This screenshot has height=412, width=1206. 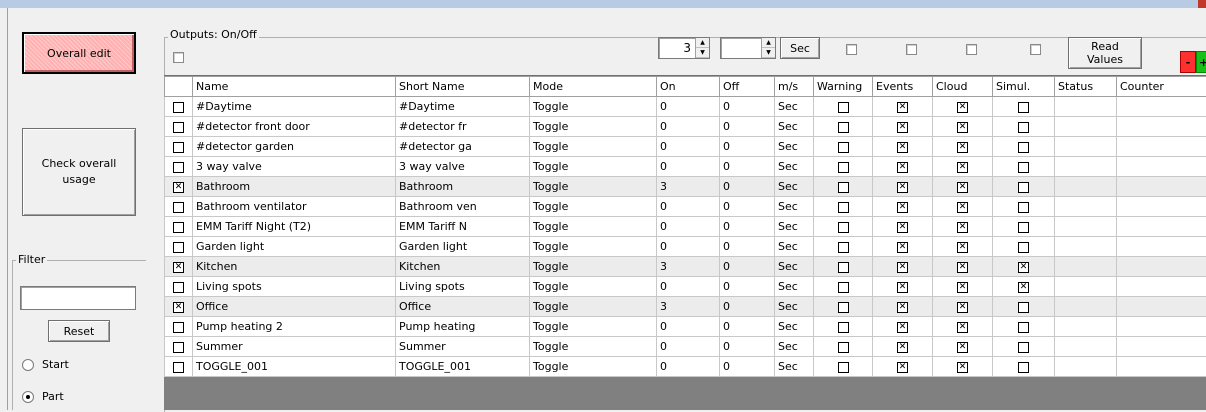 I want to click on table-row: Garden lightGarden lightToggle00Sec, so click(x=685, y=247).